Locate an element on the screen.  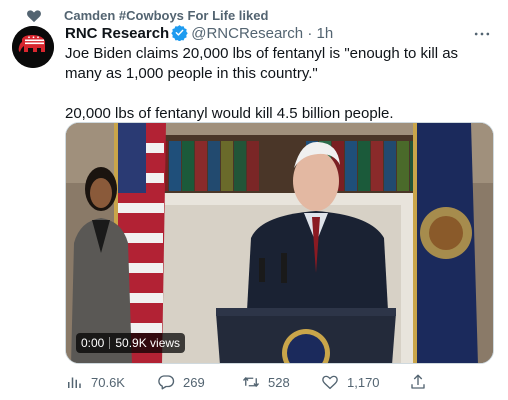
video-overlay: 0:00 50.9K views is located at coordinates (131, 343).